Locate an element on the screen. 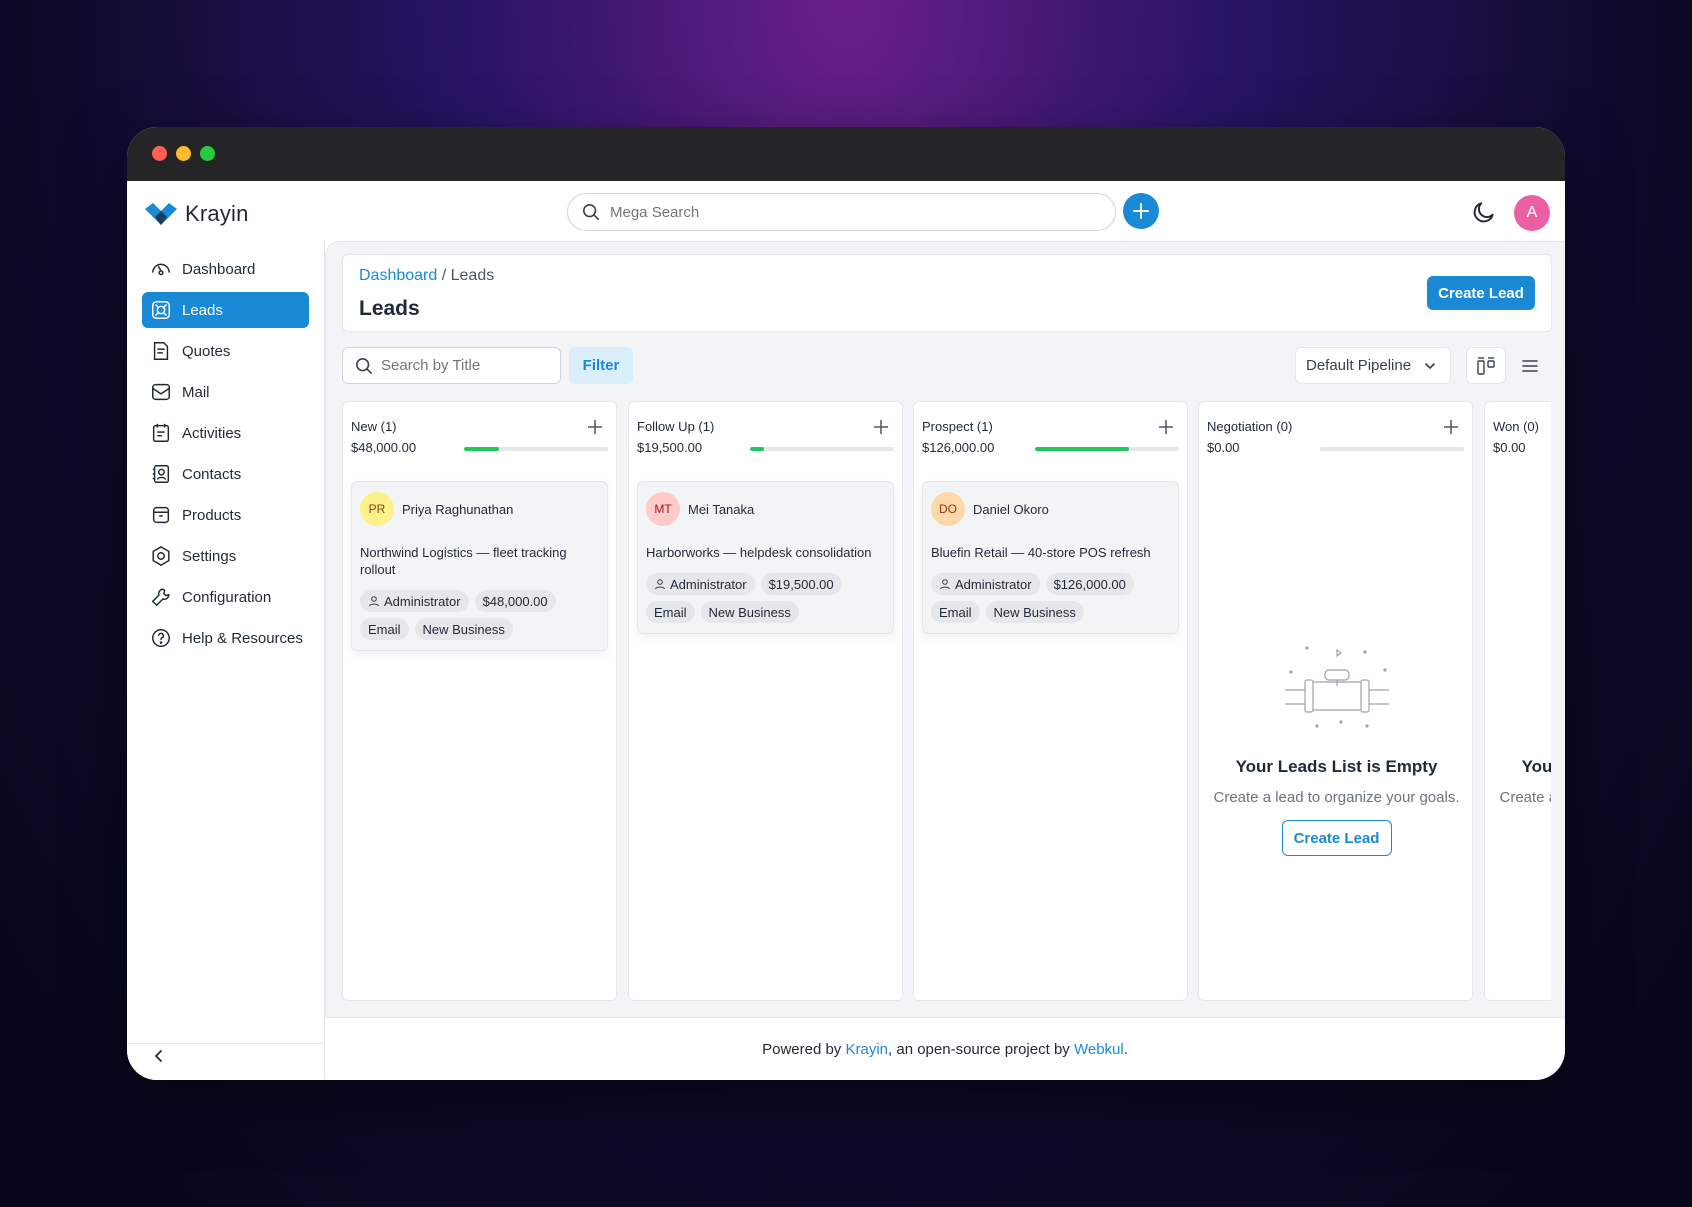 This screenshot has height=1207, width=1692. breadcrumb-dashboard-link: Dashboard is located at coordinates (398, 275).